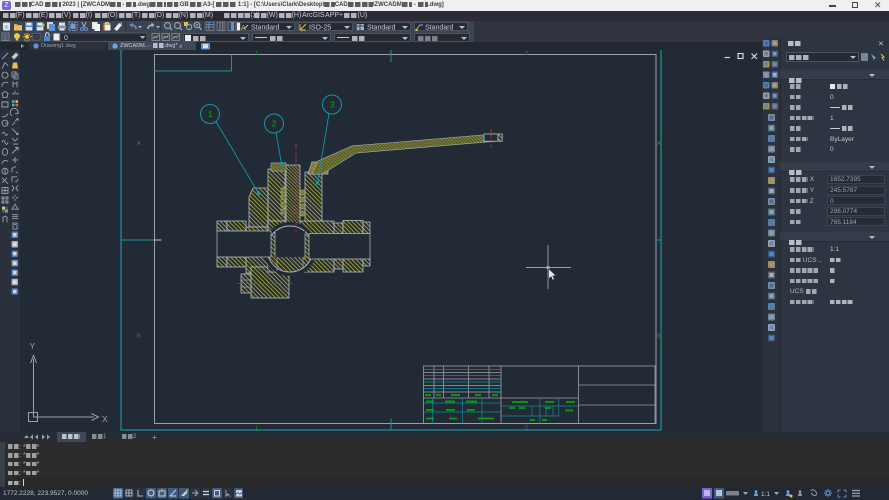  What do you see at coordinates (33, 346) in the screenshot?
I see `svg-text: Y` at bounding box center [33, 346].